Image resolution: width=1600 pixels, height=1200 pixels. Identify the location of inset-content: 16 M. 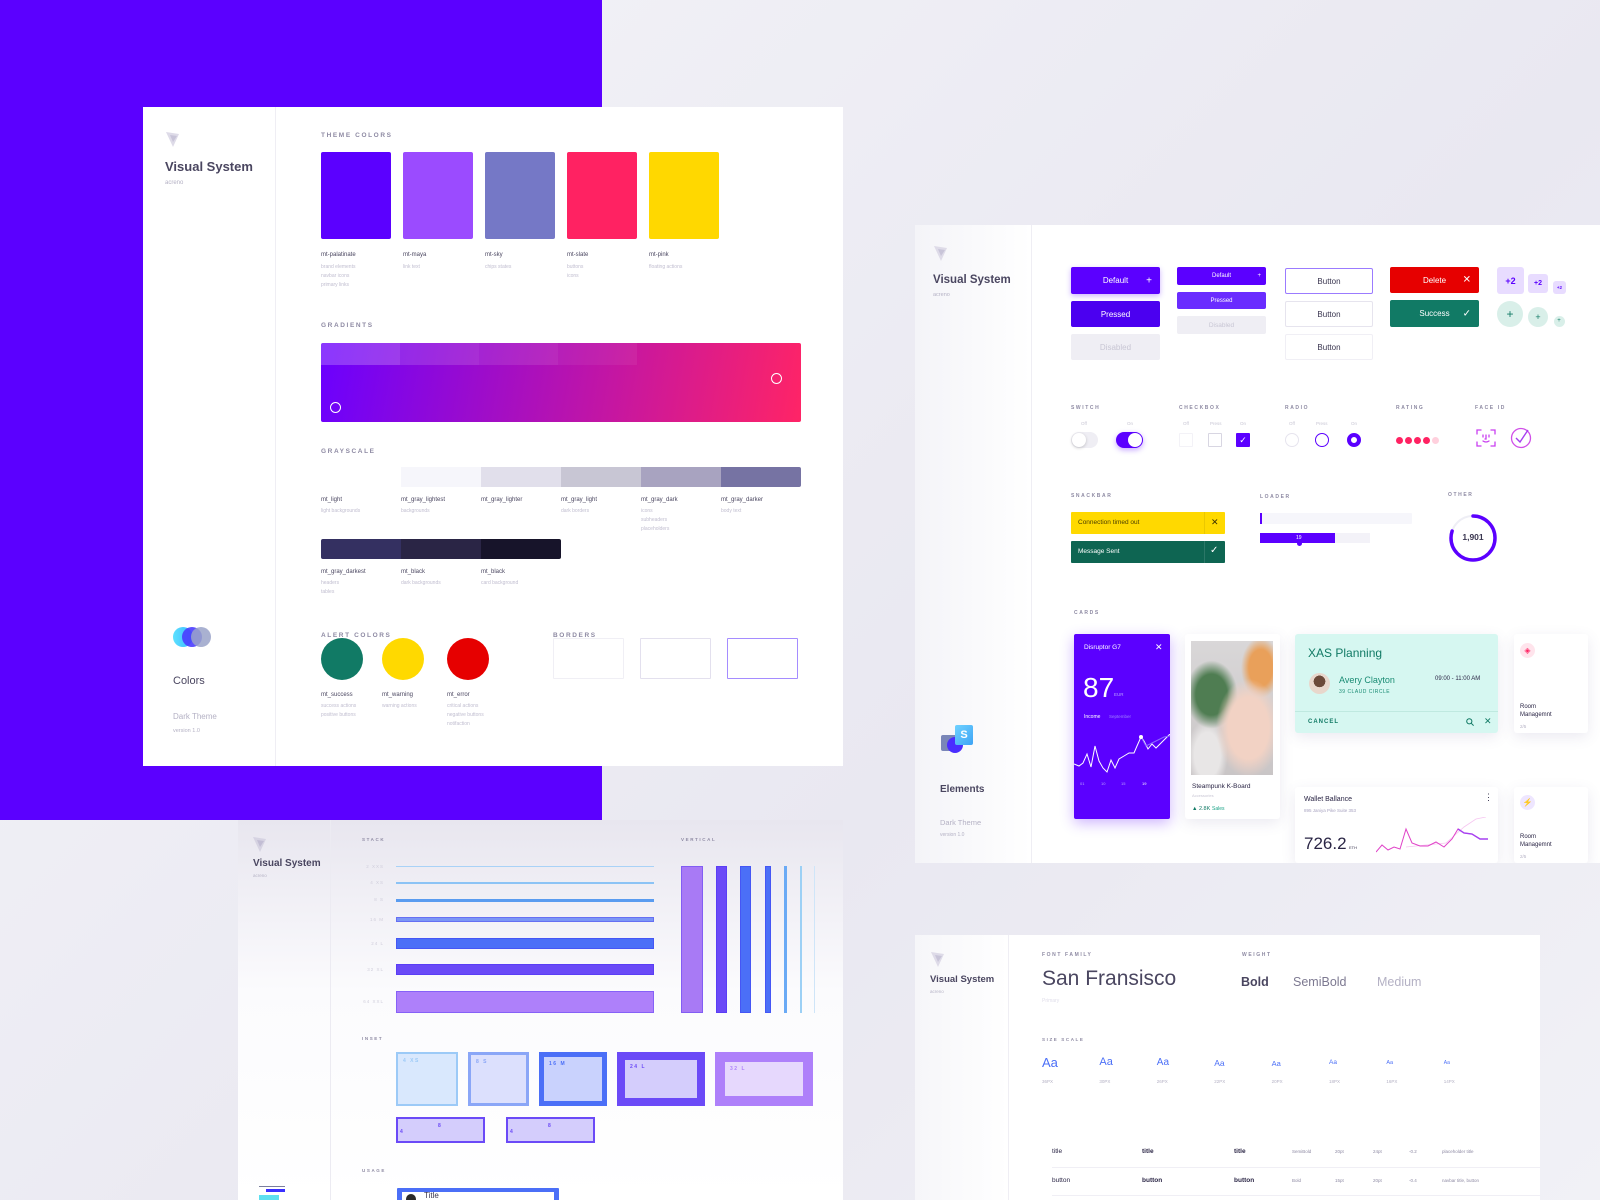
(573, 1079).